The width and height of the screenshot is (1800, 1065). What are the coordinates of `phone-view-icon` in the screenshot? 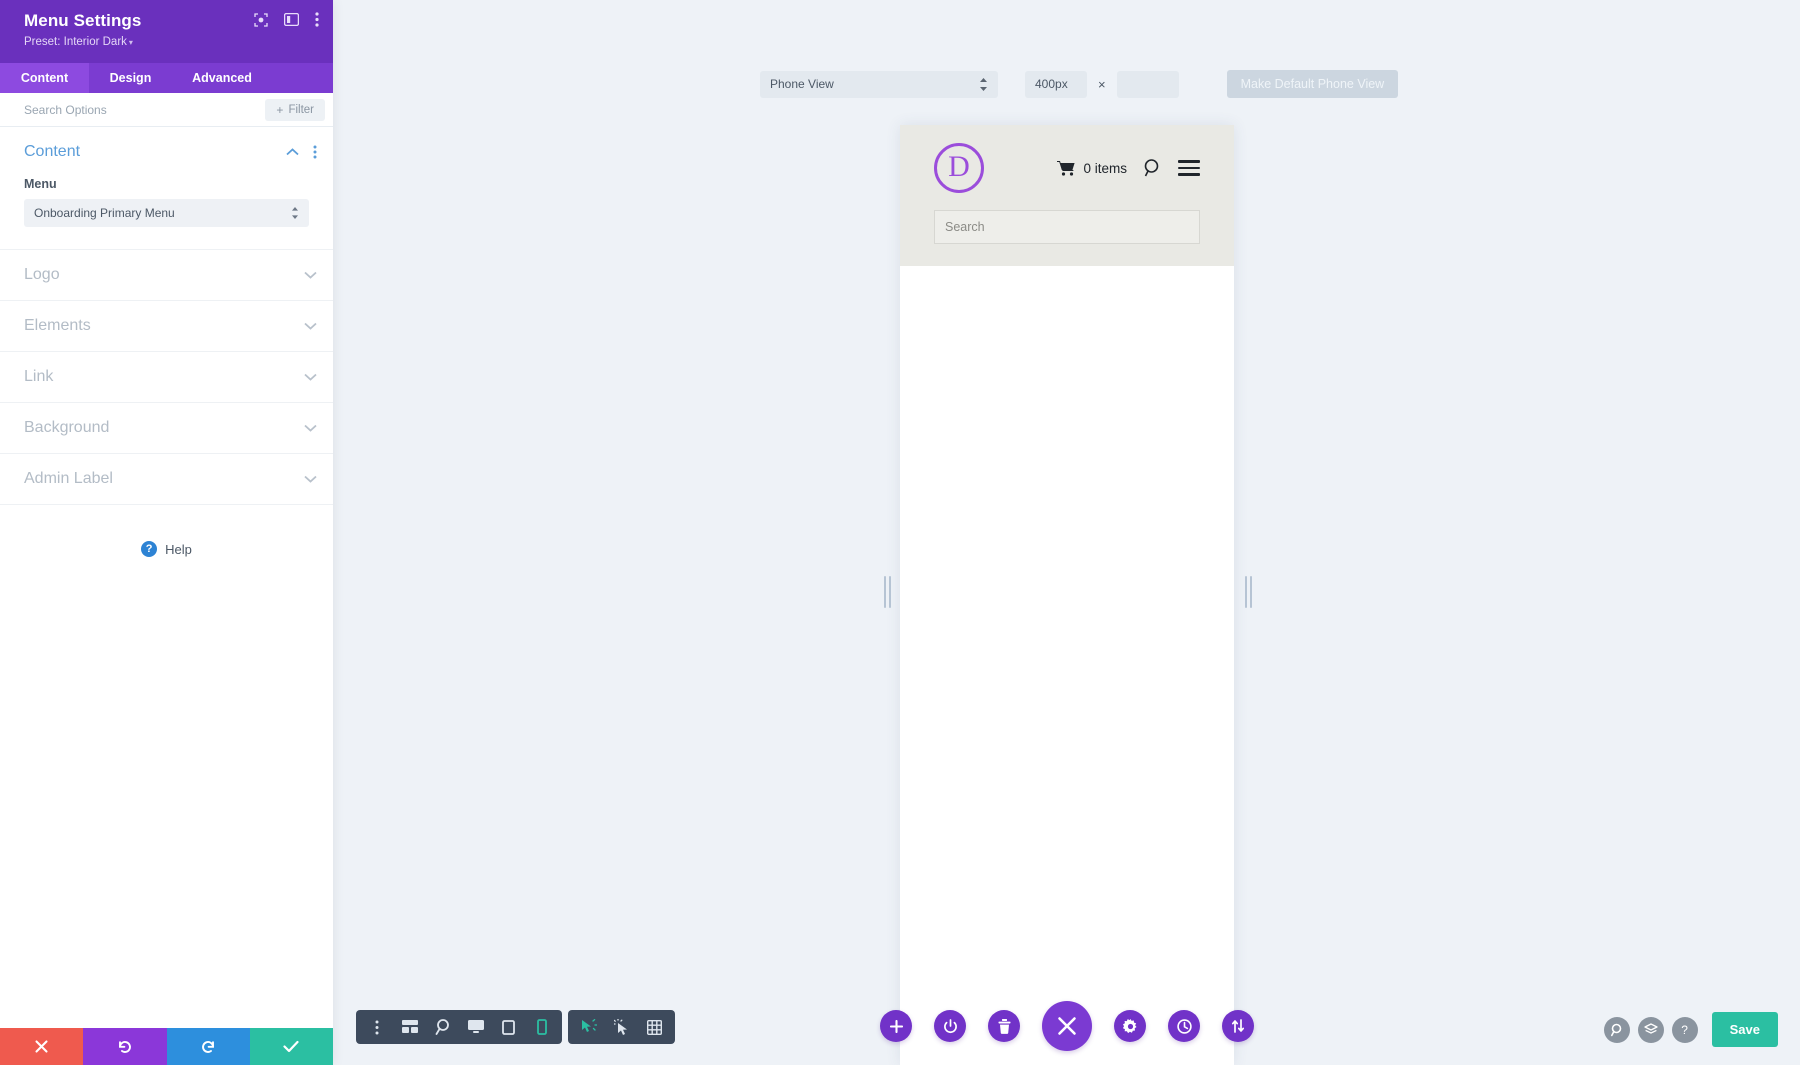 It's located at (541, 1027).